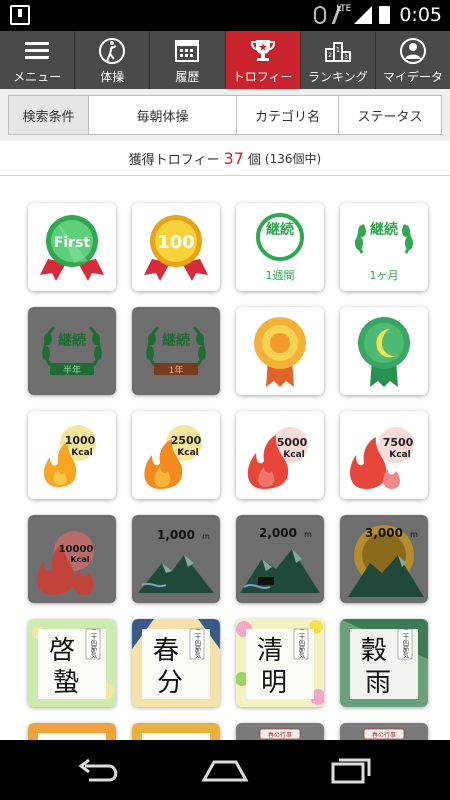 Image resolution: width=450 pixels, height=800 pixels. Describe the element at coordinates (176, 535) in the screenshot. I see `trophy-value: 1,000` at that location.